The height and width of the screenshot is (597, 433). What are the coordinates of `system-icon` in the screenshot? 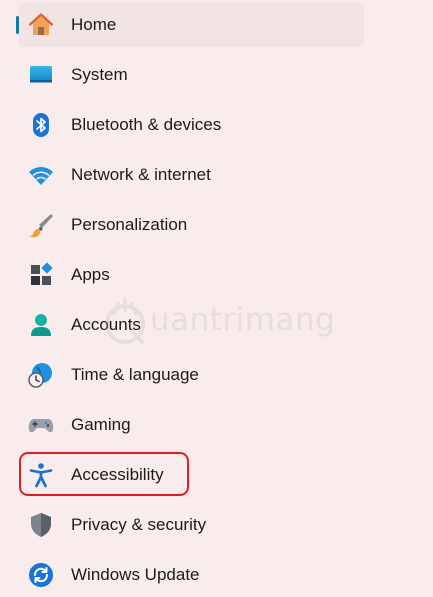 It's located at (41, 75).